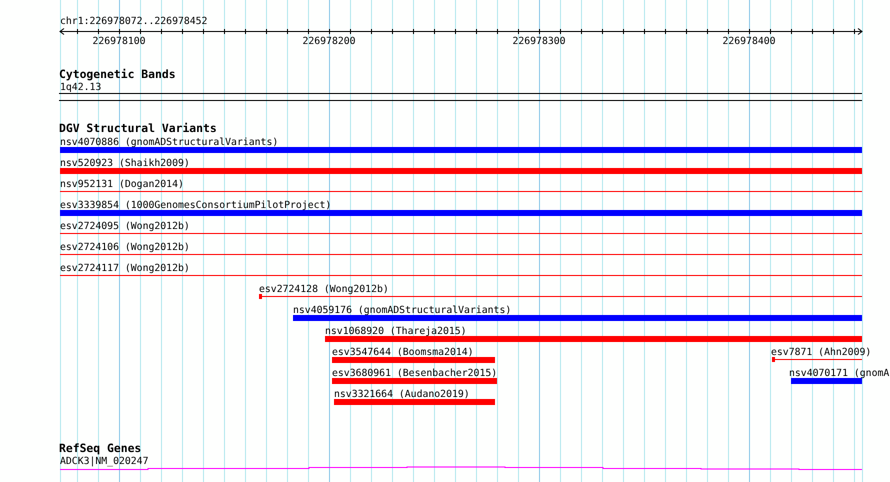  What do you see at coordinates (125, 268) in the screenshot?
I see `variant-label: esv2724117 (Wong2012b)` at bounding box center [125, 268].